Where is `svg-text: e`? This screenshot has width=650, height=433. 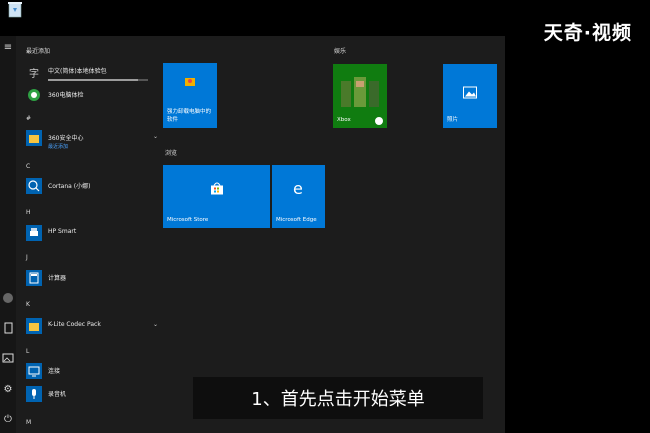 svg-text: e is located at coordinates (298, 188).